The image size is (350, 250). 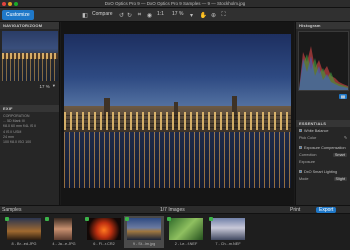 I want to click on filmstrip-thumb-selected: 9 - St...lm.jpg, so click(x=144, y=232).